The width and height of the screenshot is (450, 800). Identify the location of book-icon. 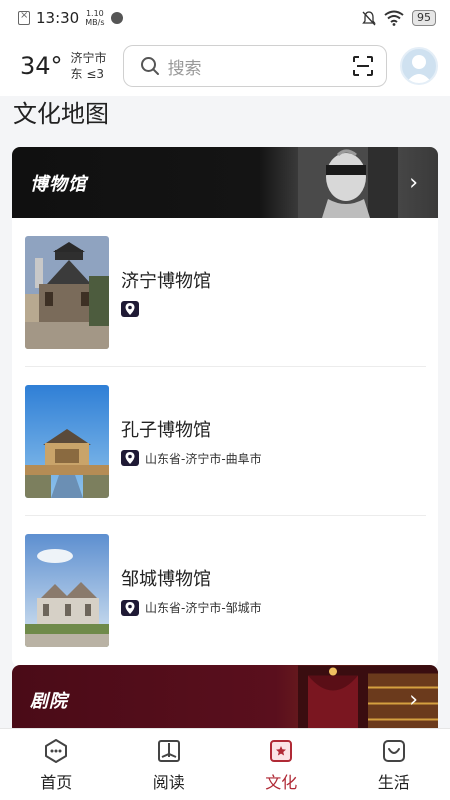
(168, 750).